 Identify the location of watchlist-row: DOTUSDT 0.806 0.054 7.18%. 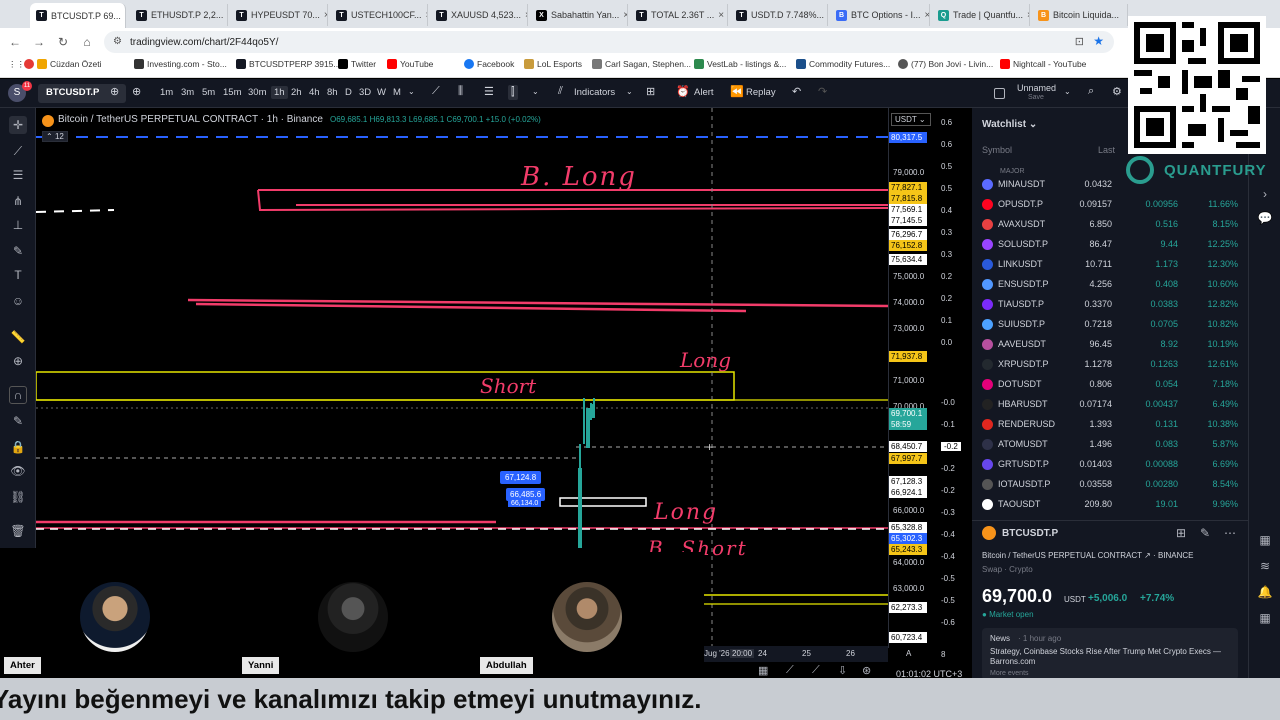
(1110, 384).